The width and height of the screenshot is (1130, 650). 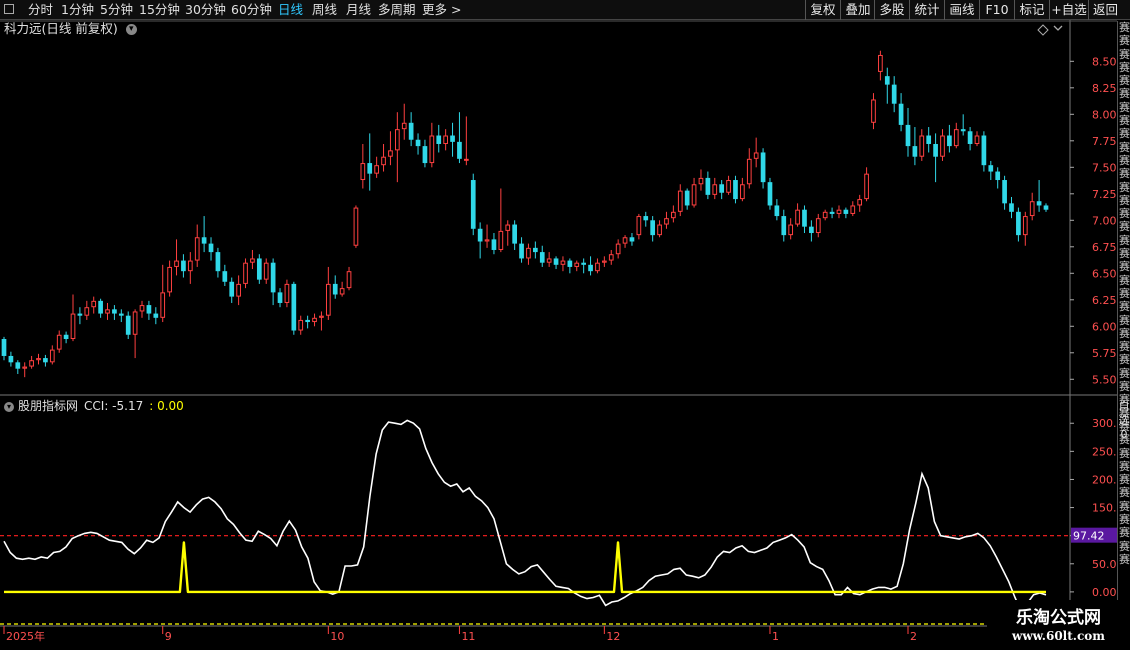 What do you see at coordinates (1058, 636) in the screenshot?
I see `watermark-url: www.60lt.com` at bounding box center [1058, 636].